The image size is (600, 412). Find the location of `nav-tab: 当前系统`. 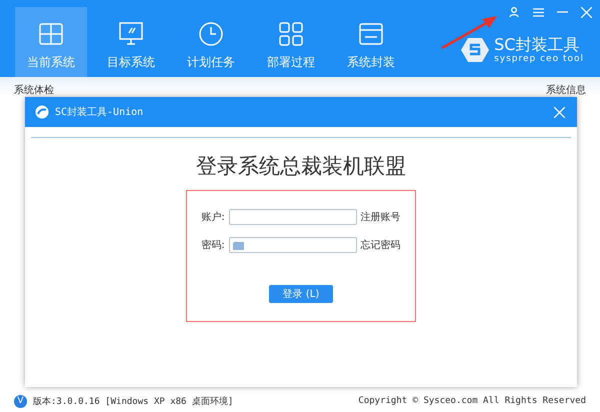

nav-tab: 当前系统 is located at coordinates (51, 42).